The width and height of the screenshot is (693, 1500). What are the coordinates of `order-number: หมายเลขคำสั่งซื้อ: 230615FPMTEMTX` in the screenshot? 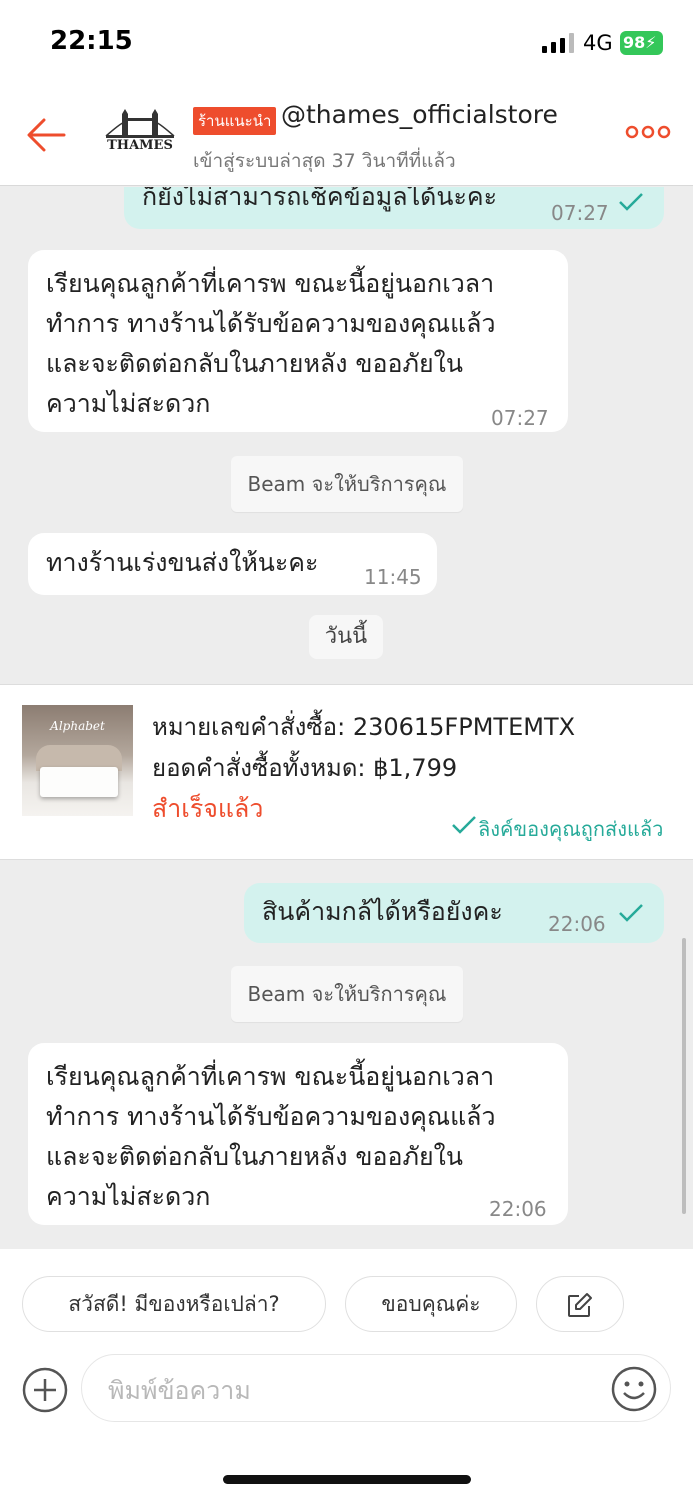 It's located at (364, 727).